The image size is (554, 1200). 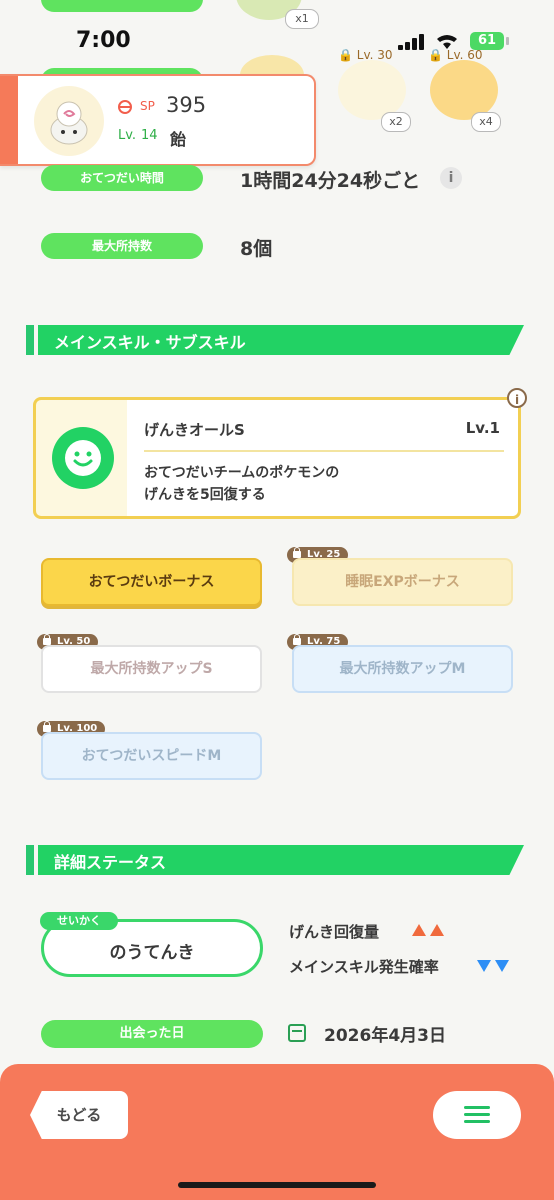 What do you see at coordinates (402, 669) in the screenshot?
I see `subskill-inventory-up-m: 最大所持数アップM` at bounding box center [402, 669].